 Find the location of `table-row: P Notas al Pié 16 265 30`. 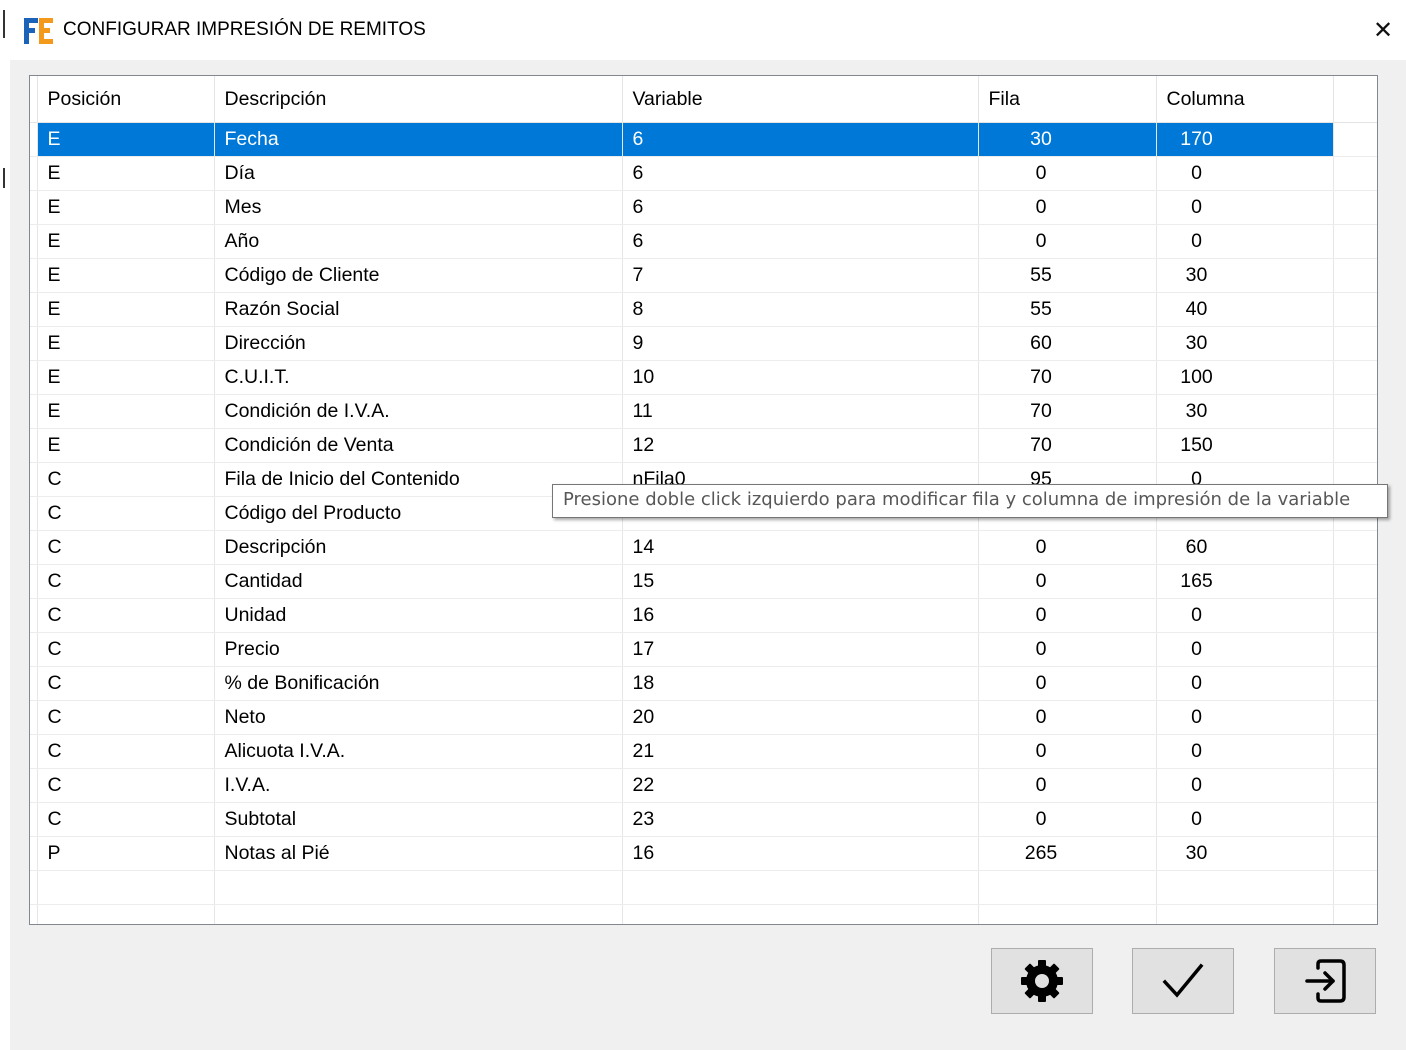

table-row: P Notas al Pié 16 265 30 is located at coordinates (703, 853).